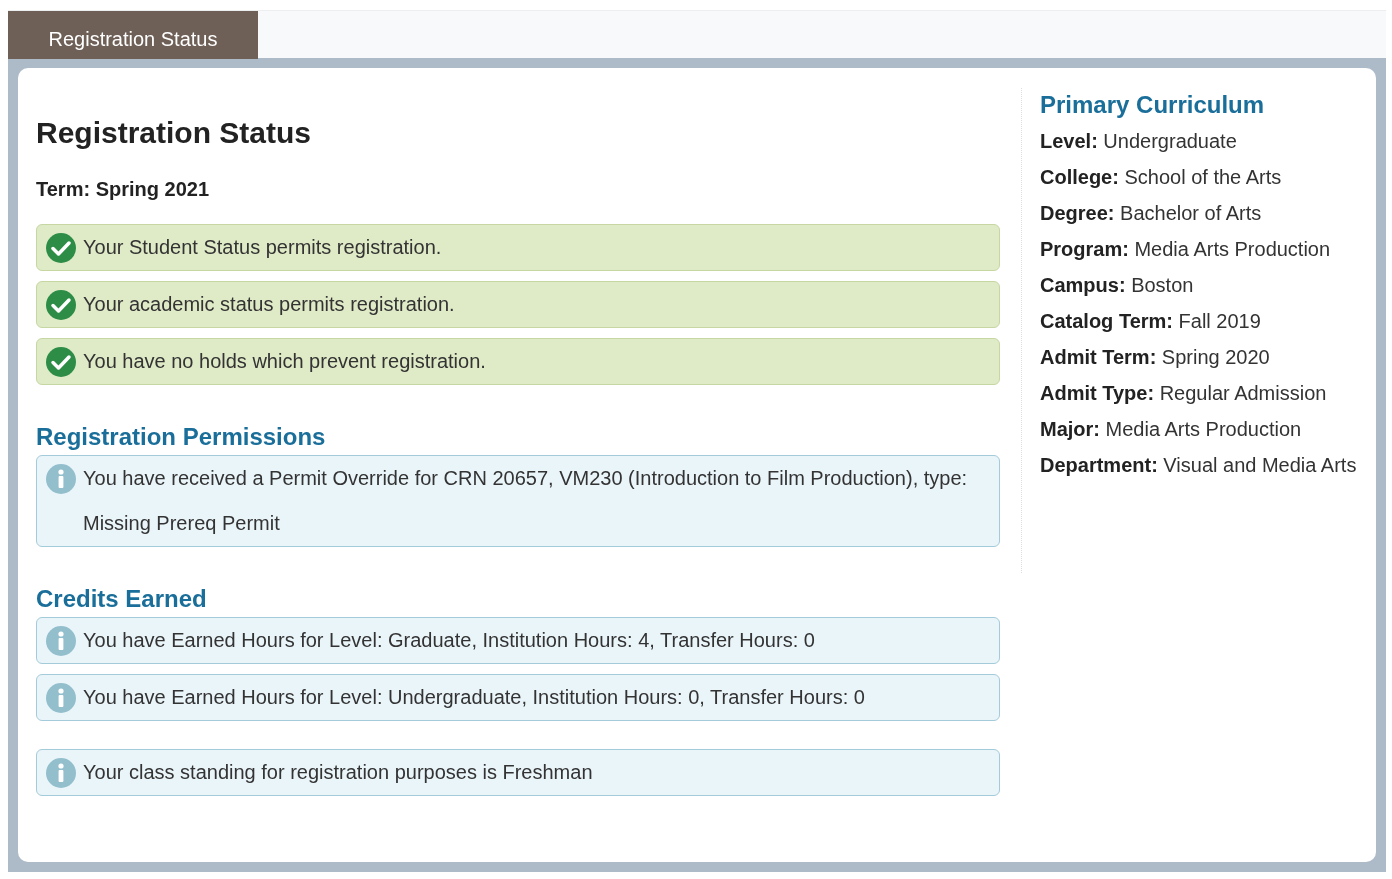 The width and height of the screenshot is (1392, 879). What do you see at coordinates (269, 304) in the screenshot?
I see `message-text: Your academic status permits registration.` at bounding box center [269, 304].